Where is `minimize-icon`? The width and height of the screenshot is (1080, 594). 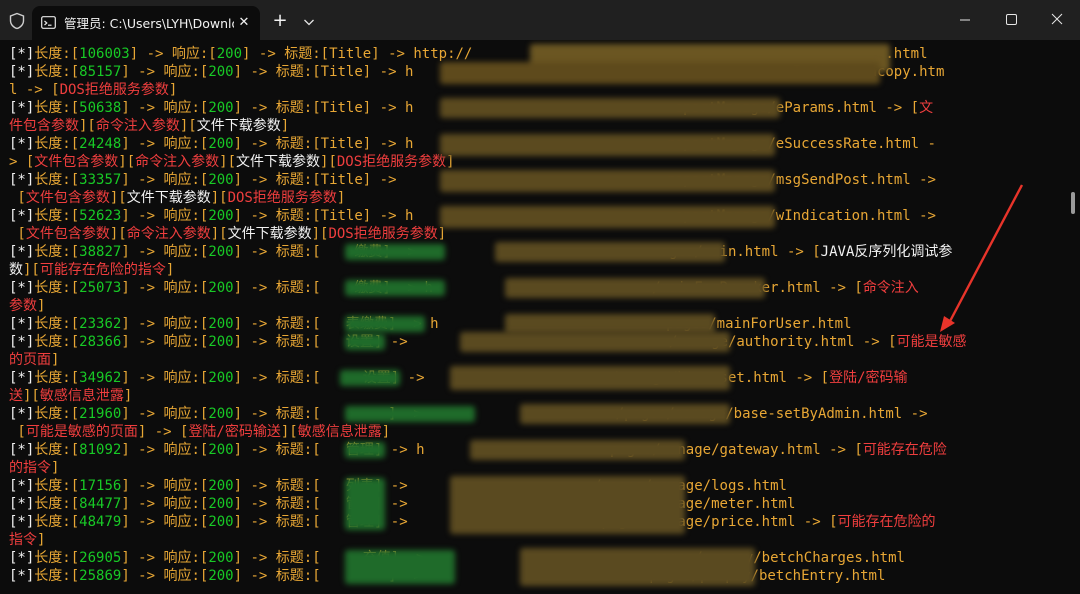
minimize-icon is located at coordinates (965, 20).